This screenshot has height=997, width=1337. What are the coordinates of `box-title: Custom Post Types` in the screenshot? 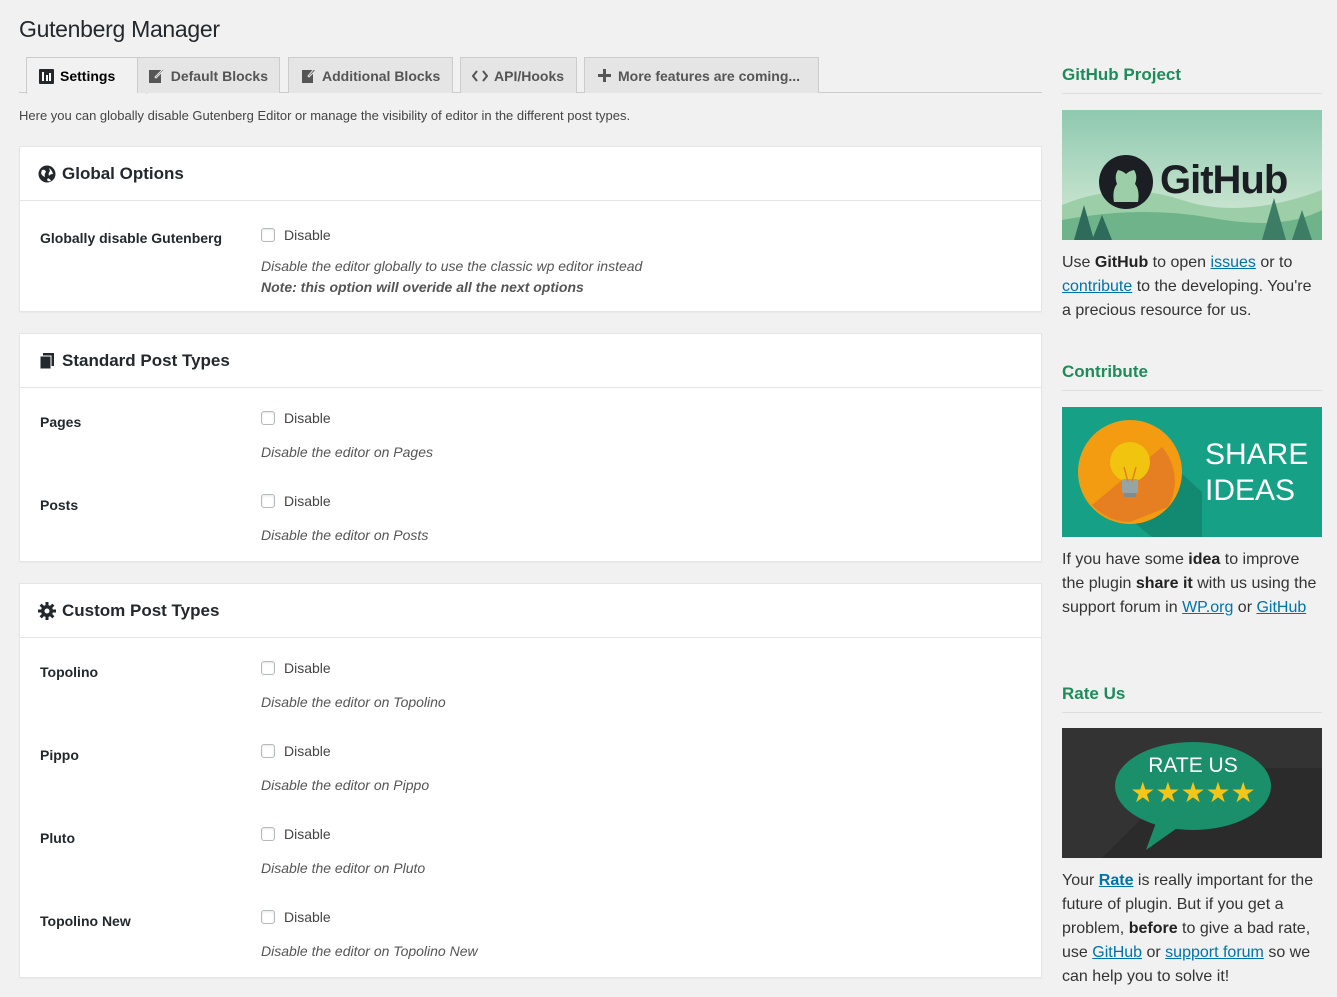 It's located at (141, 610).